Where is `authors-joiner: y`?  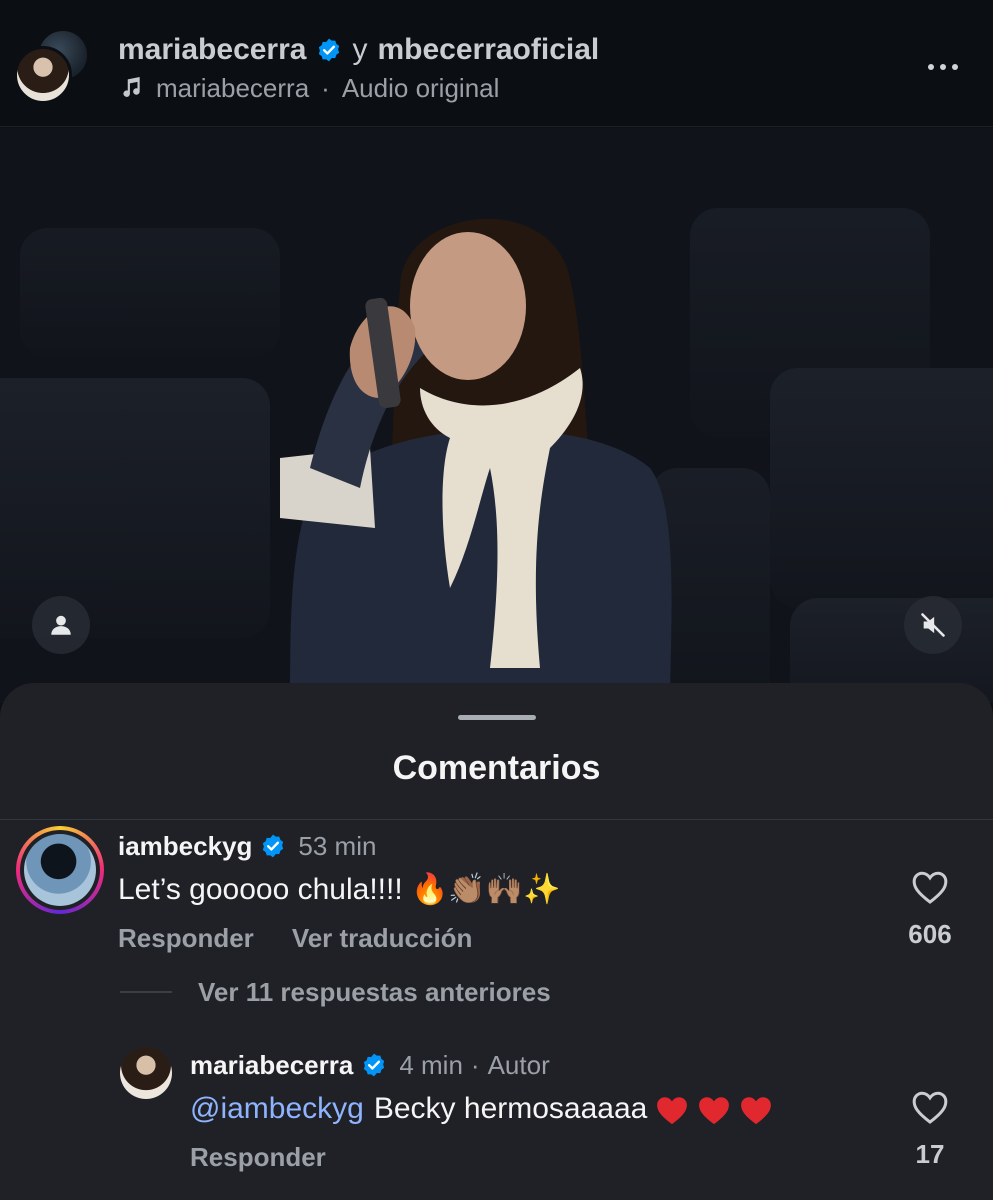
authors-joiner: y is located at coordinates (360, 49).